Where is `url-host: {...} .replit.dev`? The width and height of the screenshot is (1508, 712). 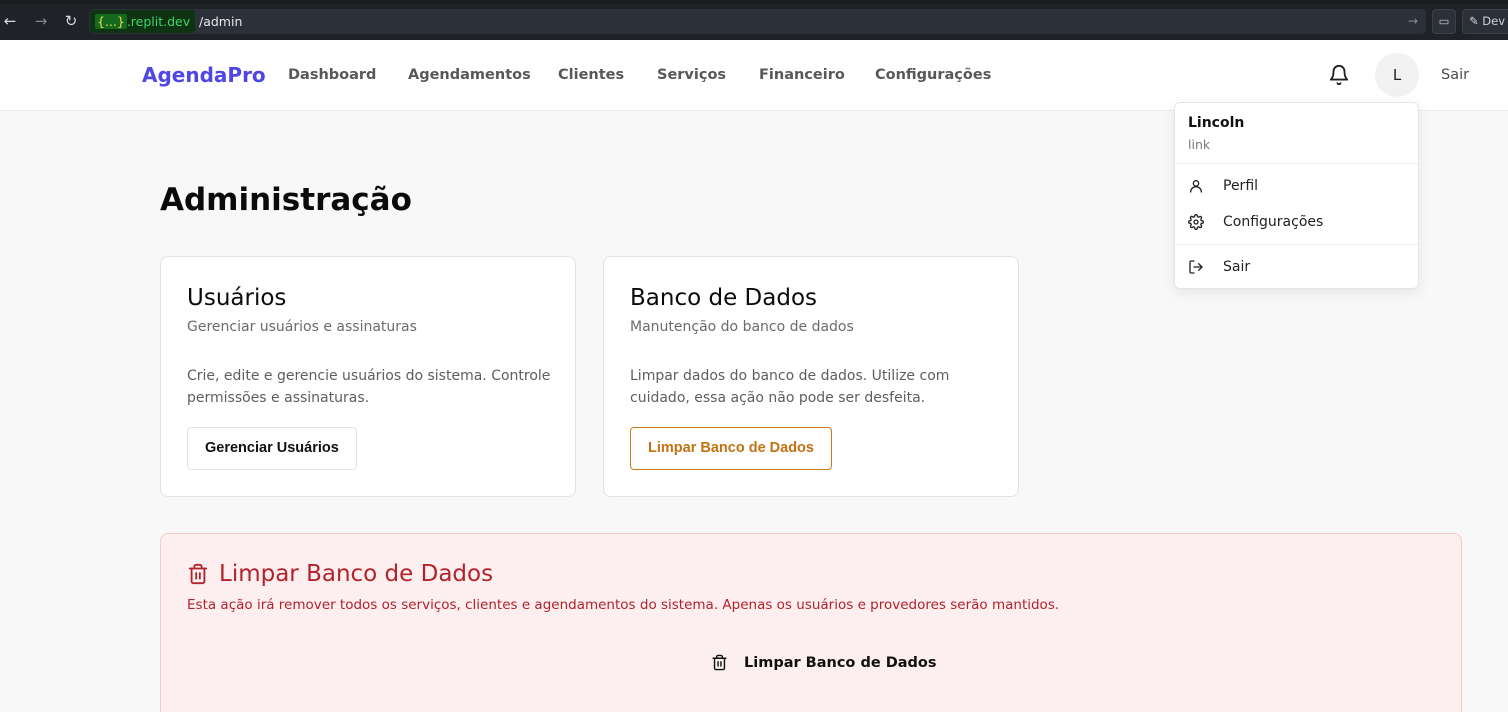 url-host: {...} .replit.dev is located at coordinates (143, 21).